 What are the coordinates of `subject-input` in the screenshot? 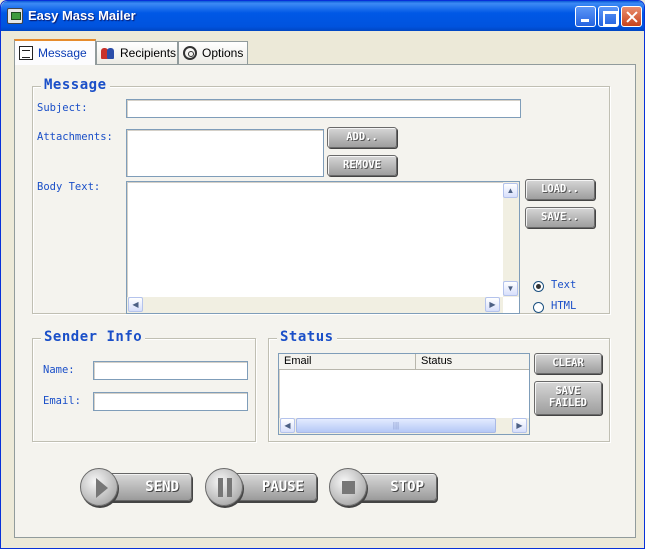 It's located at (323, 108).